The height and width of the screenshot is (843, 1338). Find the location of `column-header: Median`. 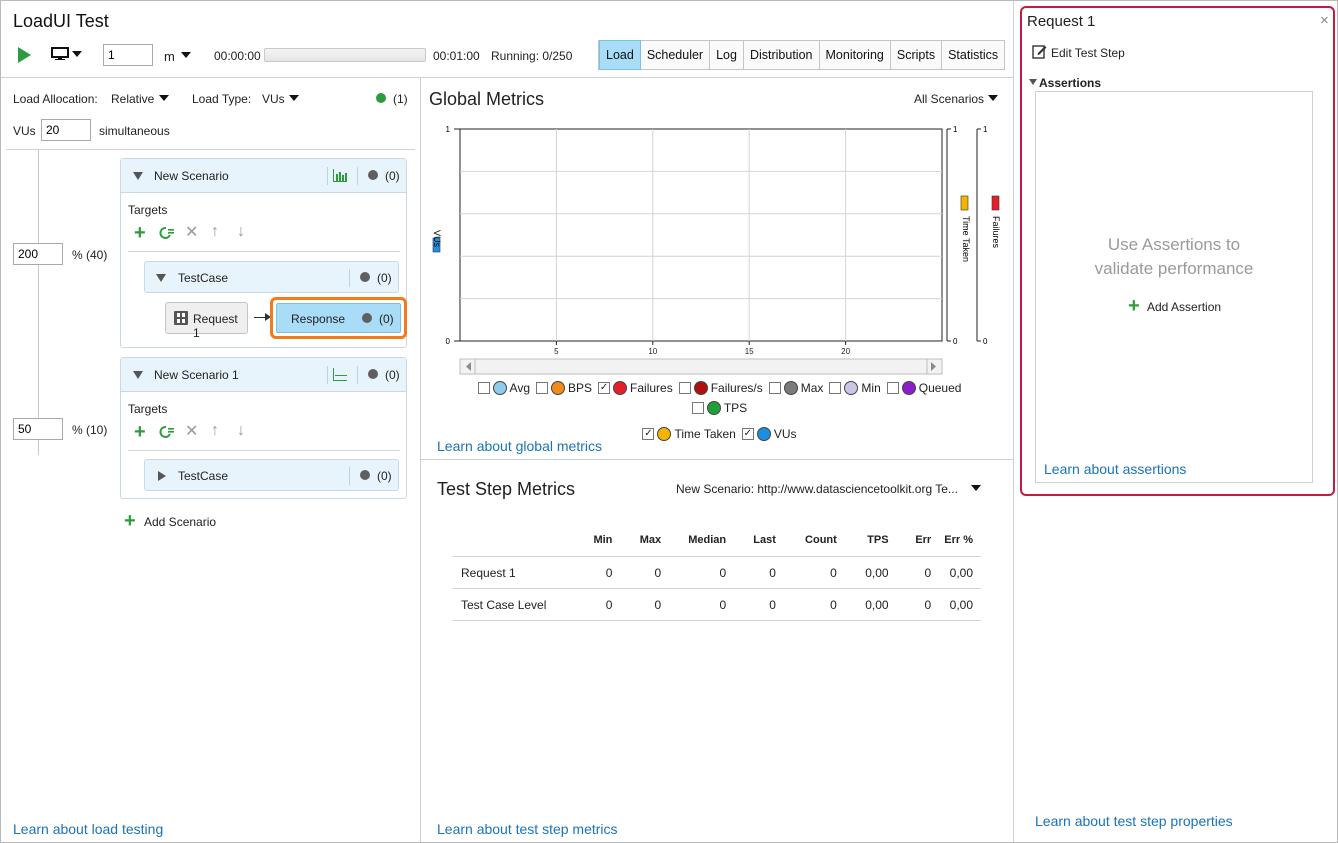

column-header: Median is located at coordinates (693, 545).